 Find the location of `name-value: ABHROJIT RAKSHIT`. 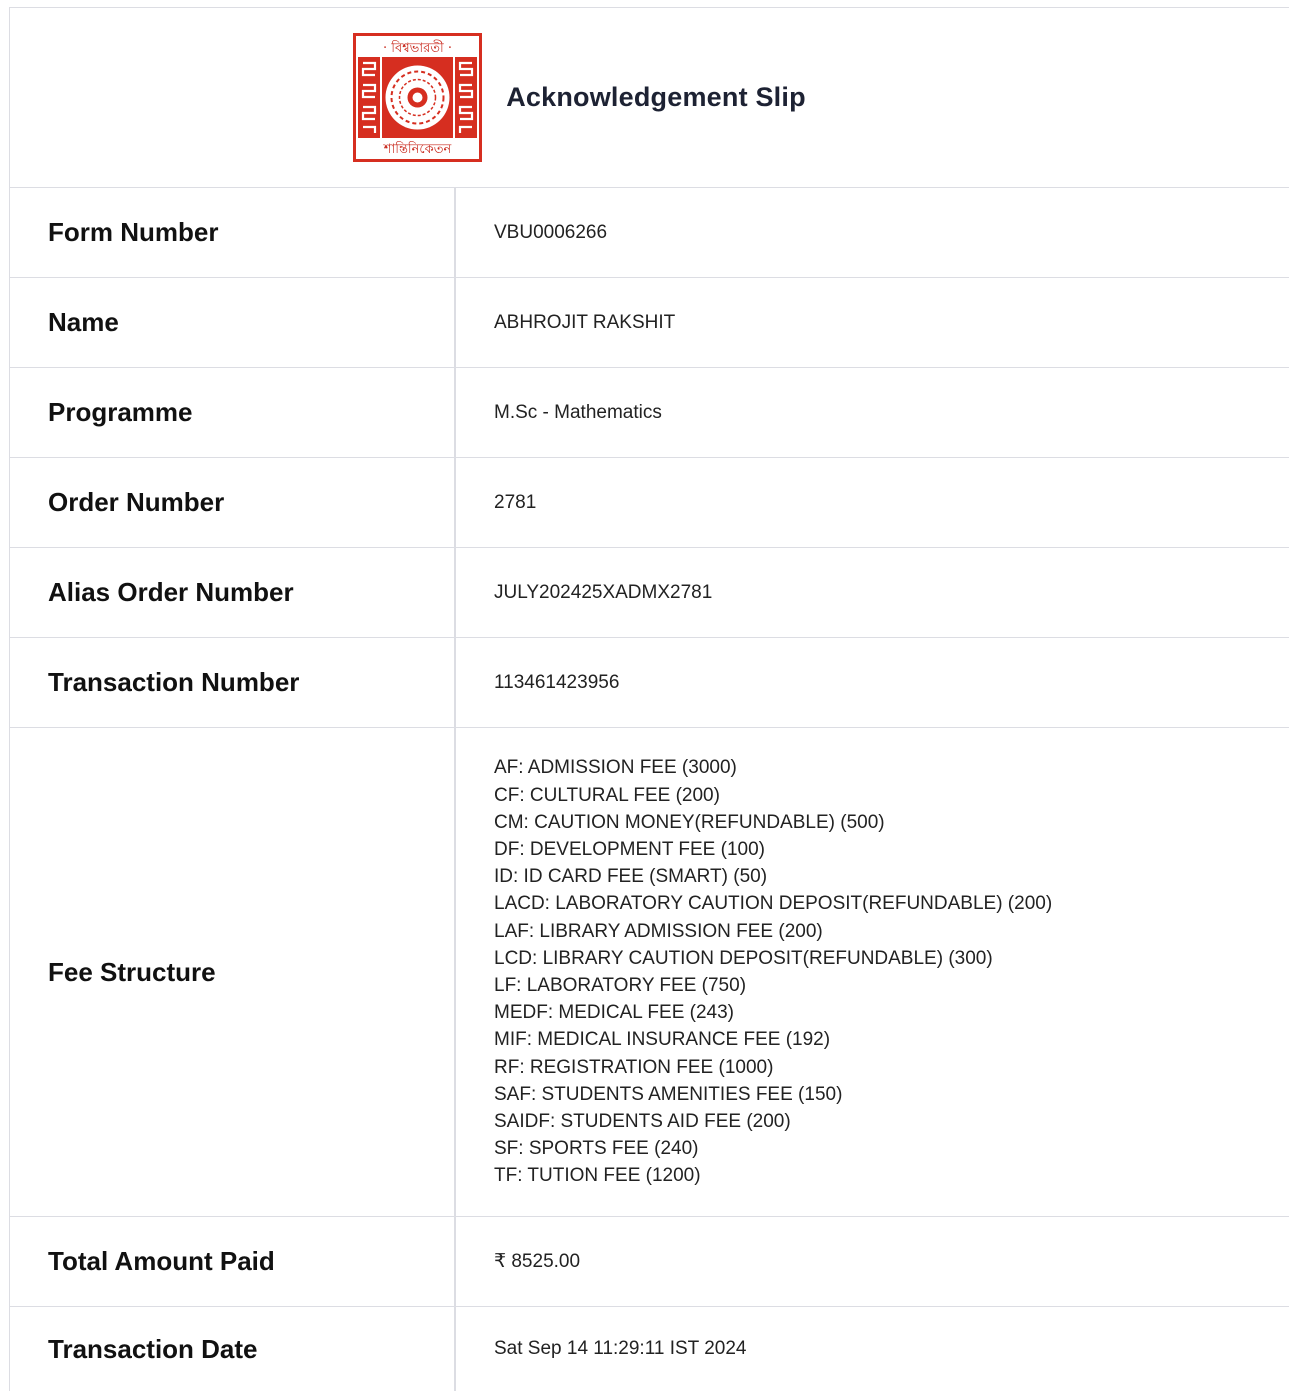

name-value: ABHROJIT RAKSHIT is located at coordinates (585, 322).